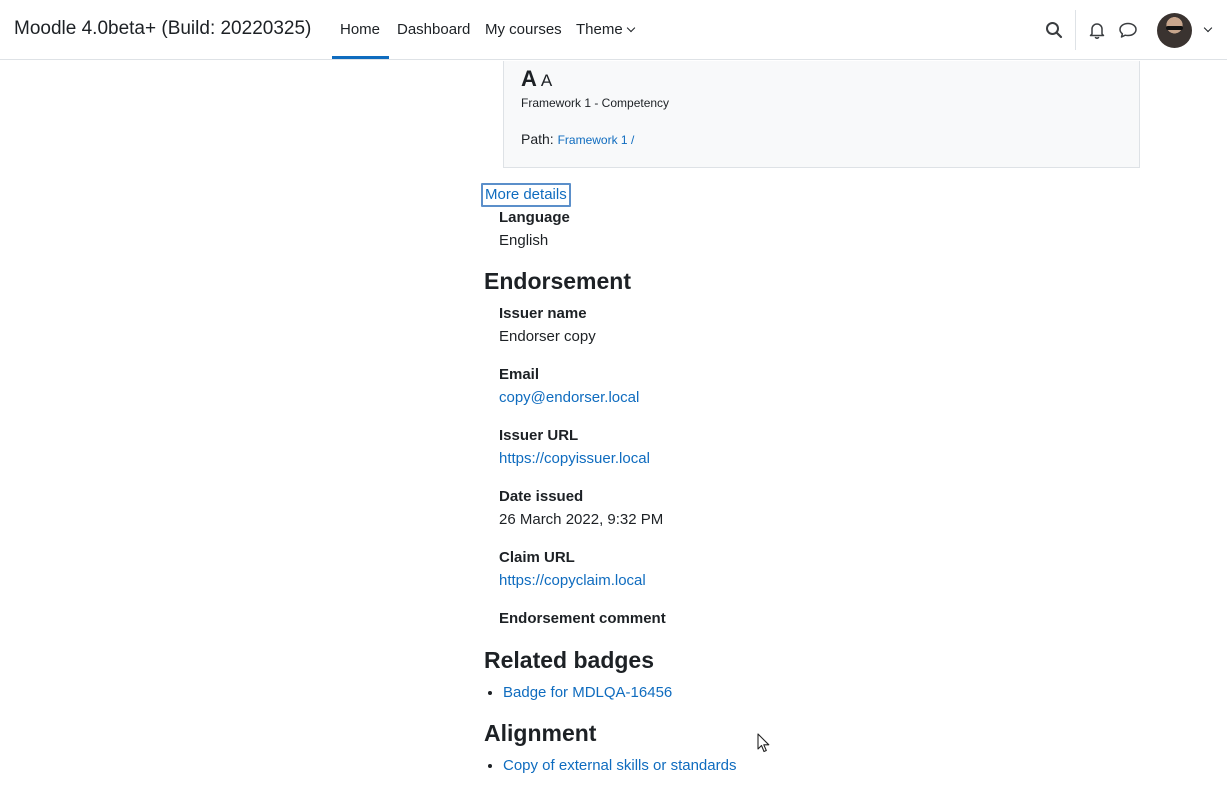  What do you see at coordinates (162, 29) in the screenshot?
I see `site-brand: Moodle 4.0beta+ (Build: 20220325)` at bounding box center [162, 29].